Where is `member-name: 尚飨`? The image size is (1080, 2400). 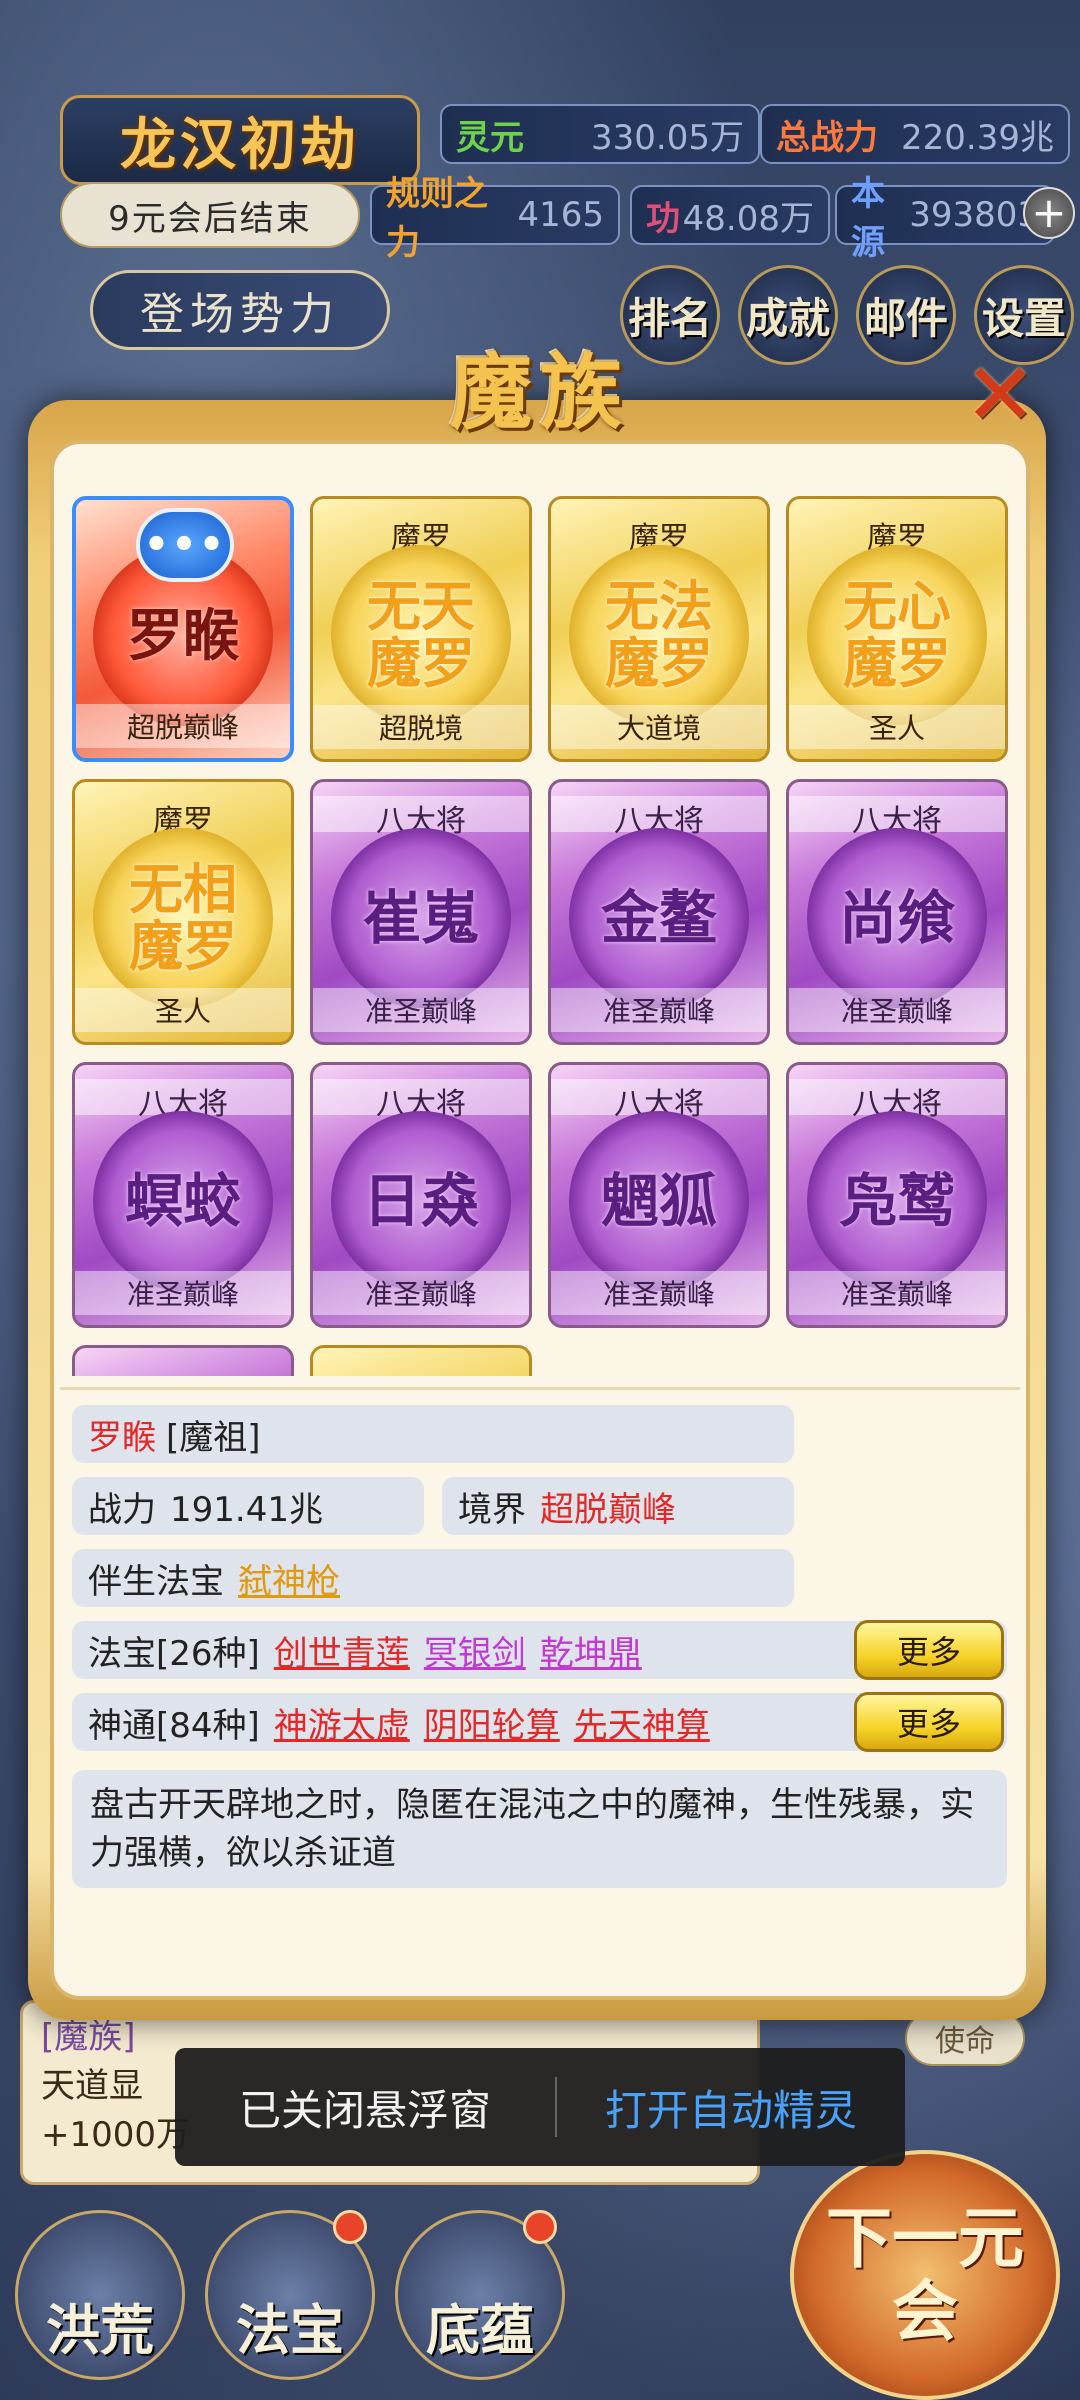 member-name: 尚飨 is located at coordinates (897, 918).